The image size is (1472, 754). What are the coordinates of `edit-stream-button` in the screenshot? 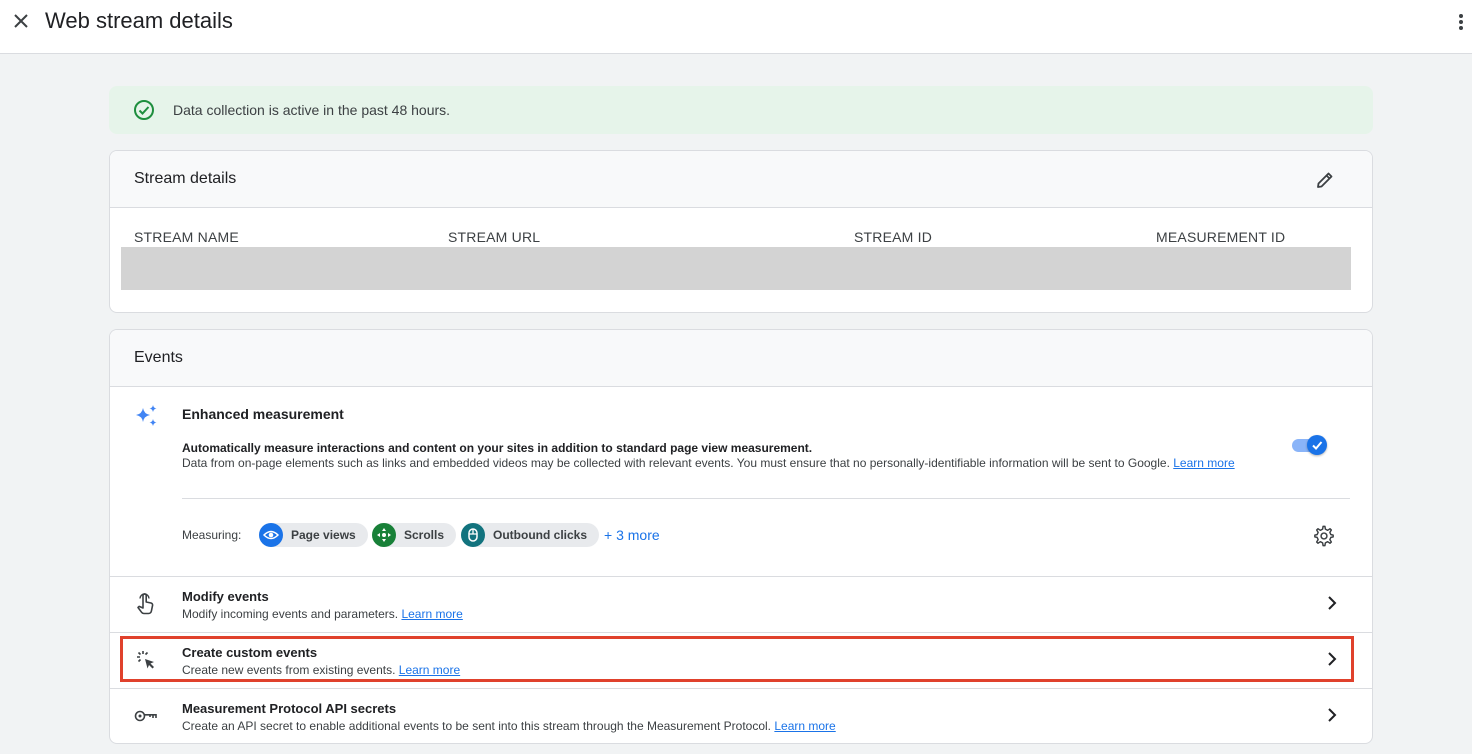 It's located at (1325, 180).